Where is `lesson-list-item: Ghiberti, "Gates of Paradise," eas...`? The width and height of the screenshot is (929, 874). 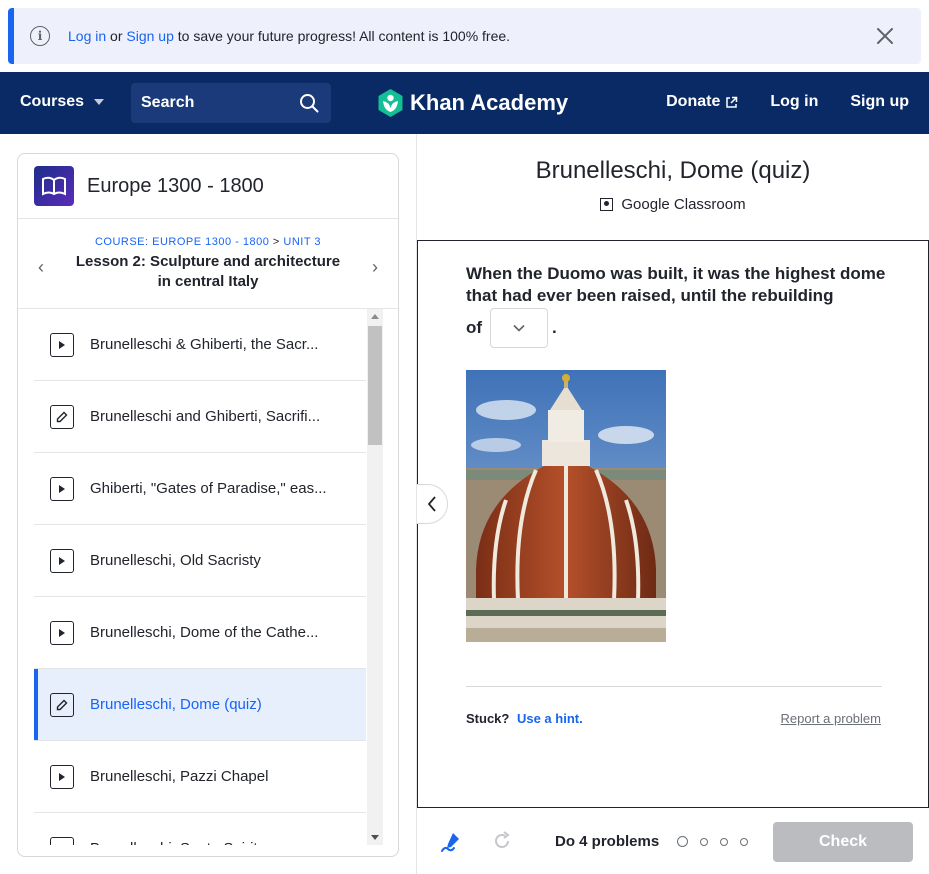
lesson-list-item: Ghiberti, "Gates of Paradise," eas... is located at coordinates (200, 489).